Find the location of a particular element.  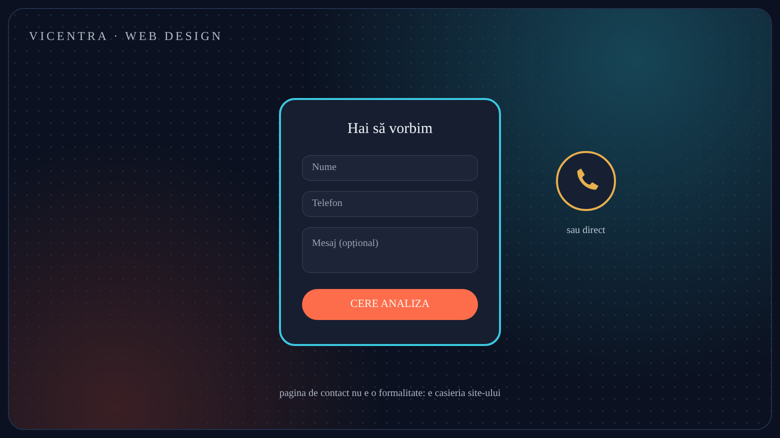

text-field: Telefon is located at coordinates (390, 203).